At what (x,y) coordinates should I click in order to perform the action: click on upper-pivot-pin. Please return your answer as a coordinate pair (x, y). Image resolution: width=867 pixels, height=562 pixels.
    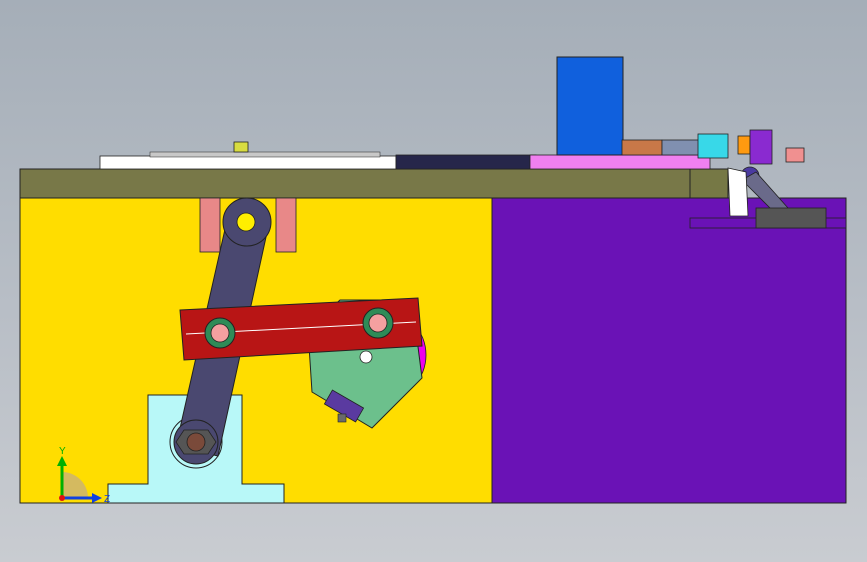
    Looking at the image, I should click on (246, 222).